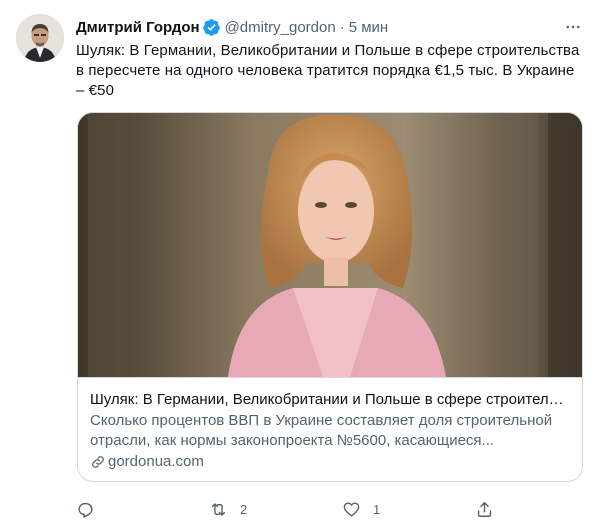 The width and height of the screenshot is (600, 522). I want to click on verified-badge-icon, so click(211, 27).